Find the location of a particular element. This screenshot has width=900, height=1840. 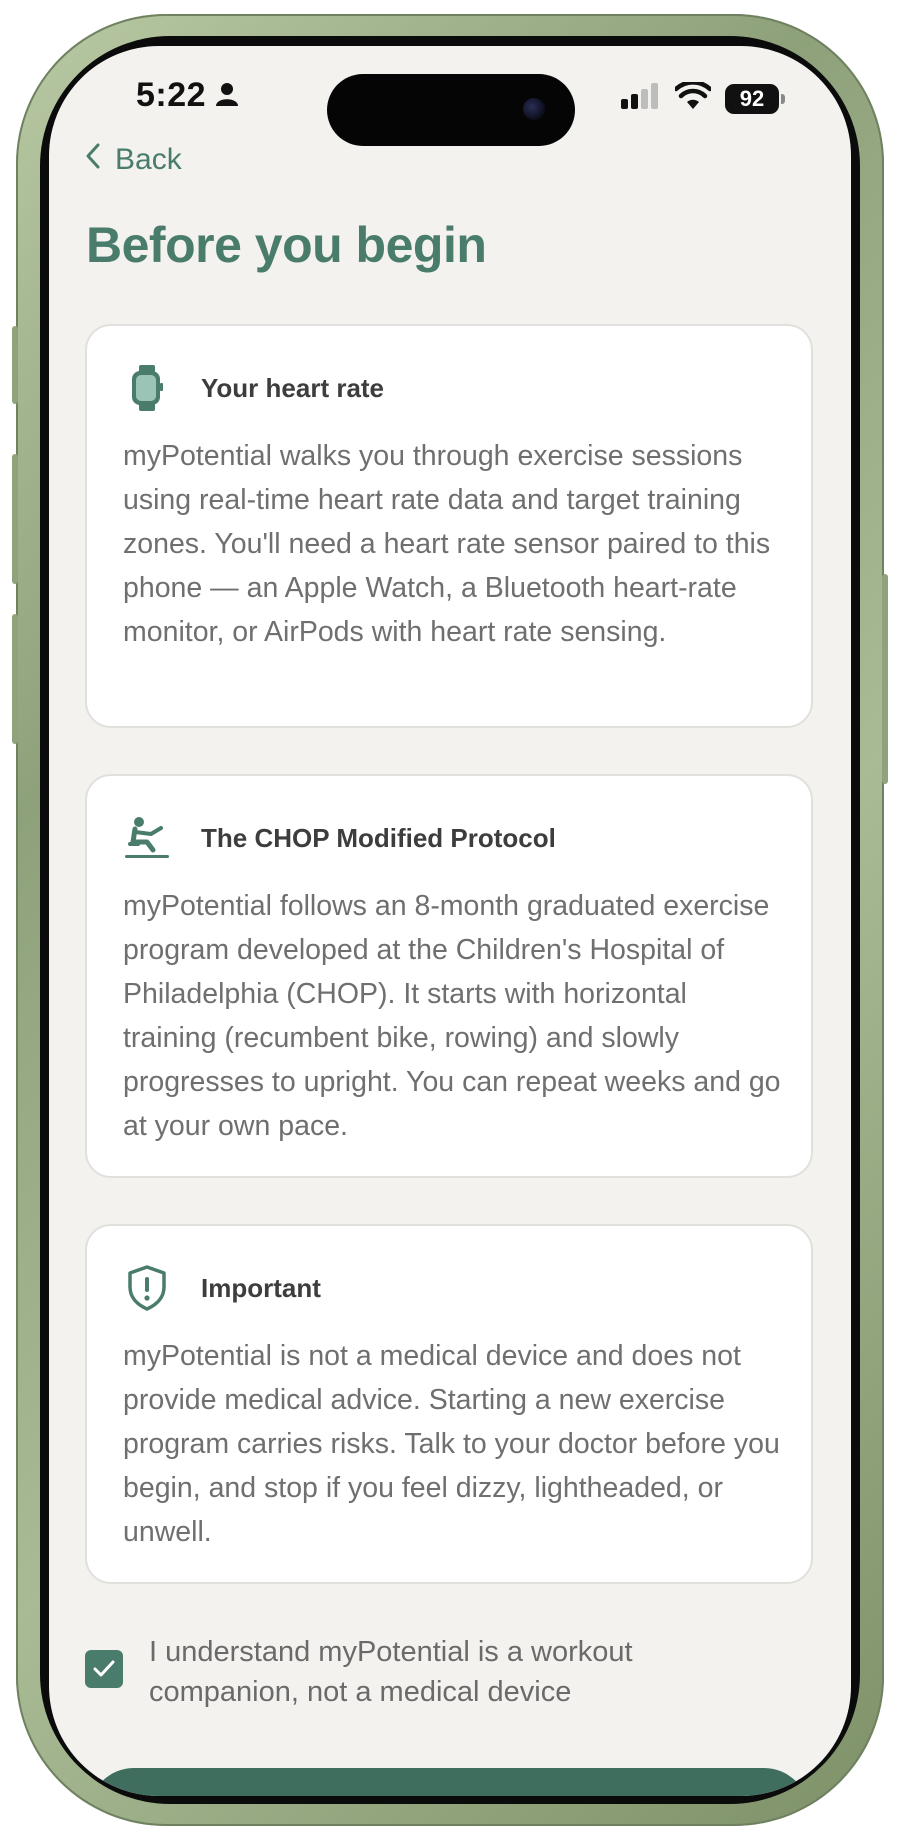

shield-alert-icon is located at coordinates (147, 1288).